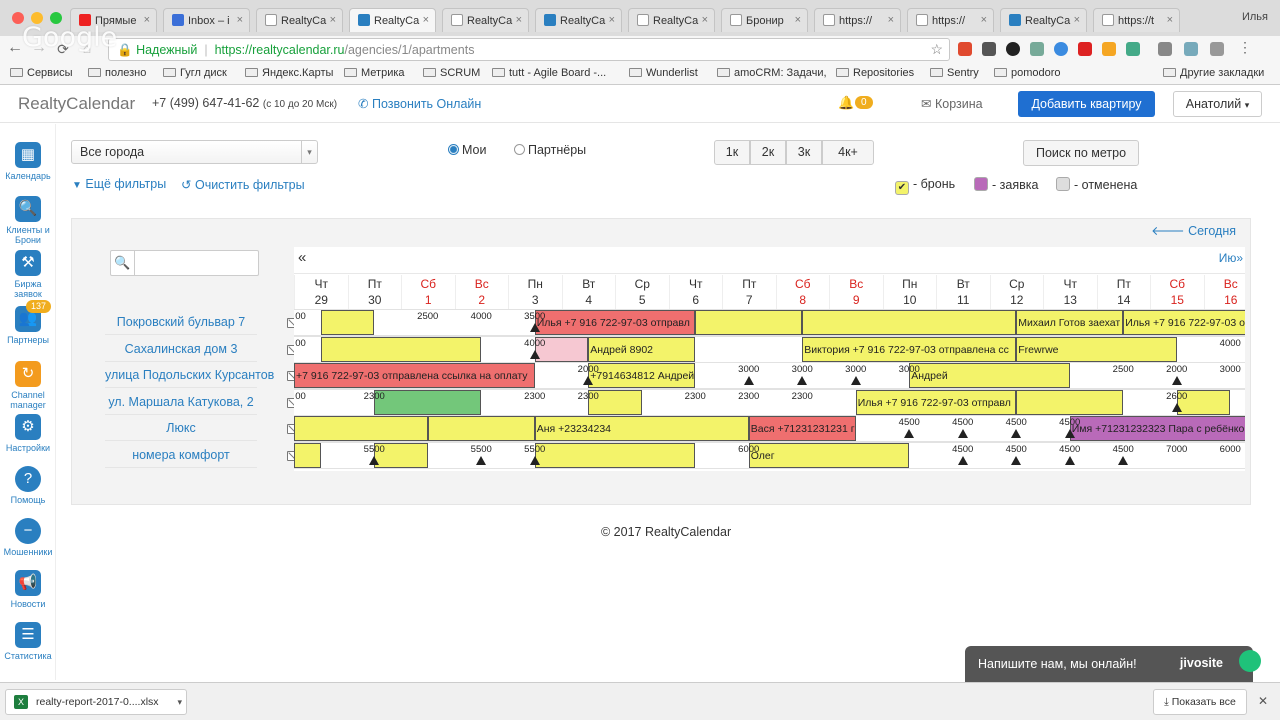 This screenshot has width=1280, height=720. Describe the element at coordinates (184, 263) in the screenshot. I see `apartment-search-input: 🔍` at that location.